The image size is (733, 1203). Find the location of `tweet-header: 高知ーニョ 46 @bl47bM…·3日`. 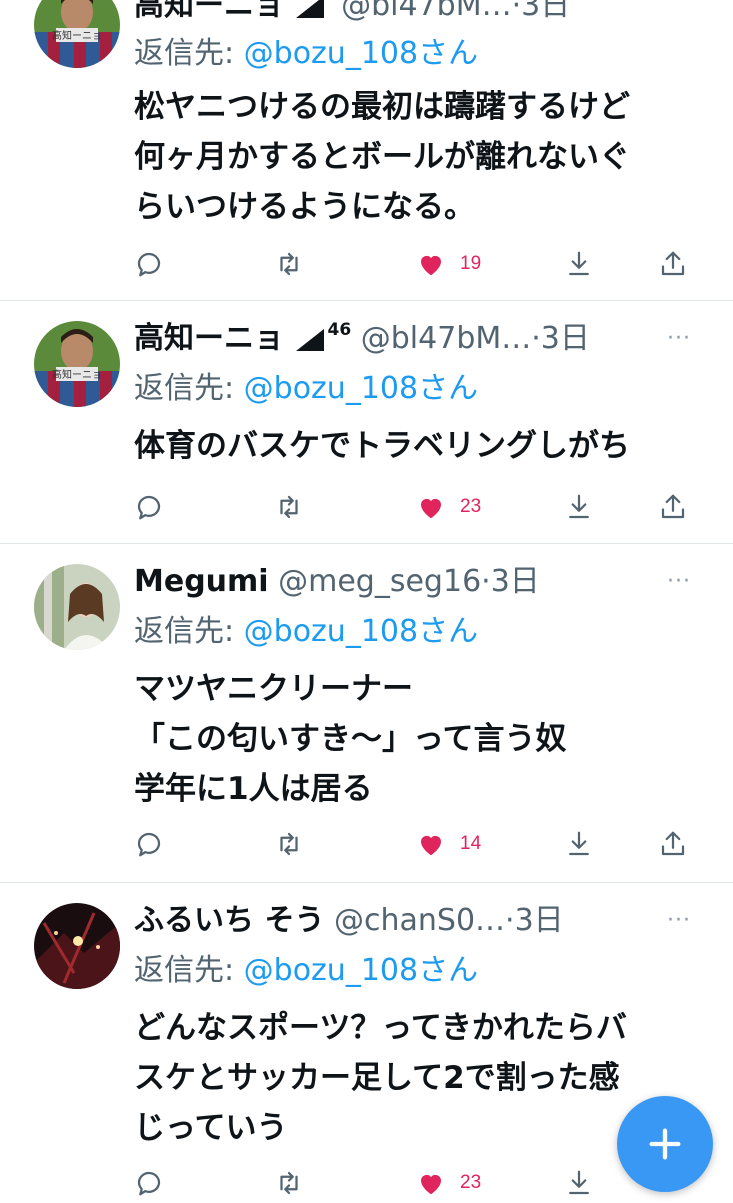

tweet-header: 高知ーニョ 46 @bl47bM…·3日 is located at coordinates (413, 339).